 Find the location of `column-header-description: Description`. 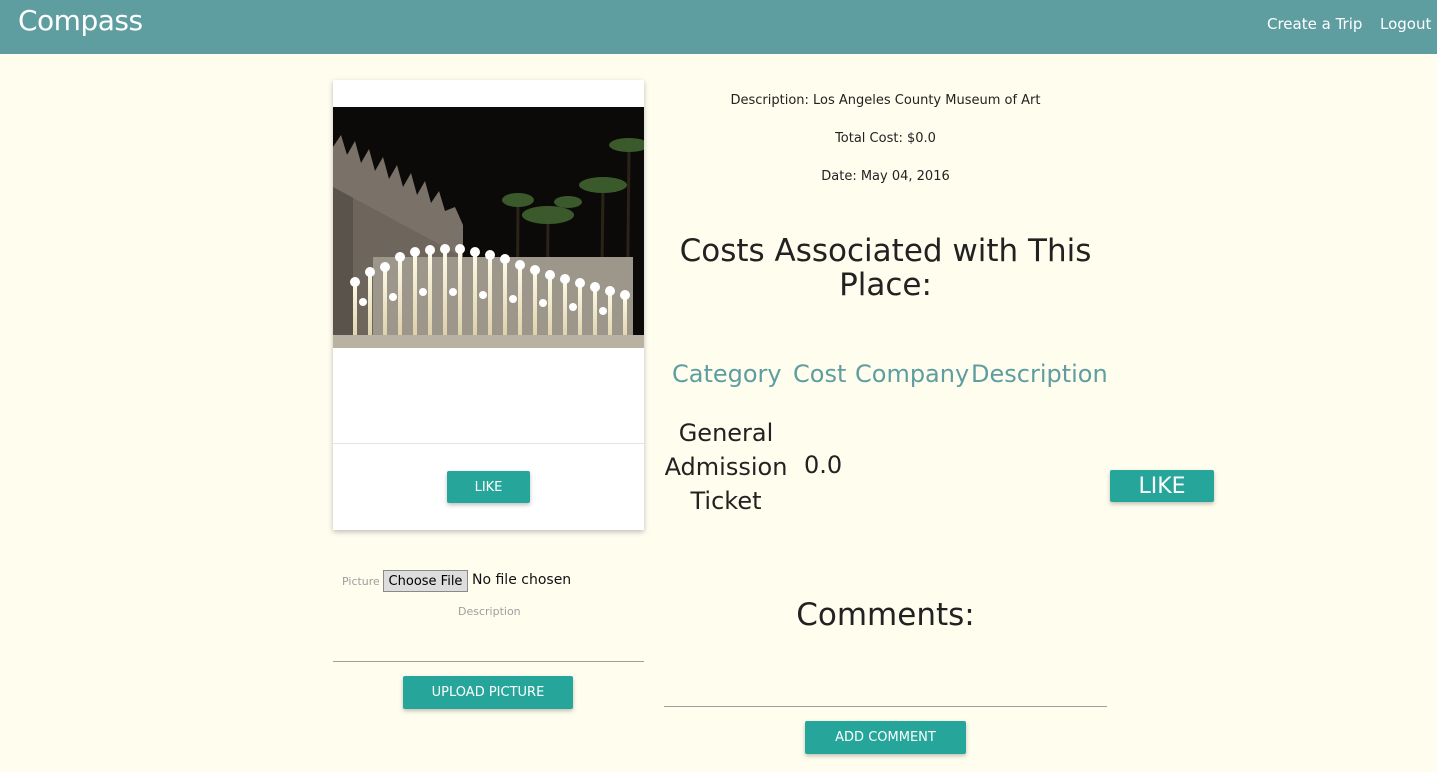

column-header-description: Description is located at coordinates (1039, 374).